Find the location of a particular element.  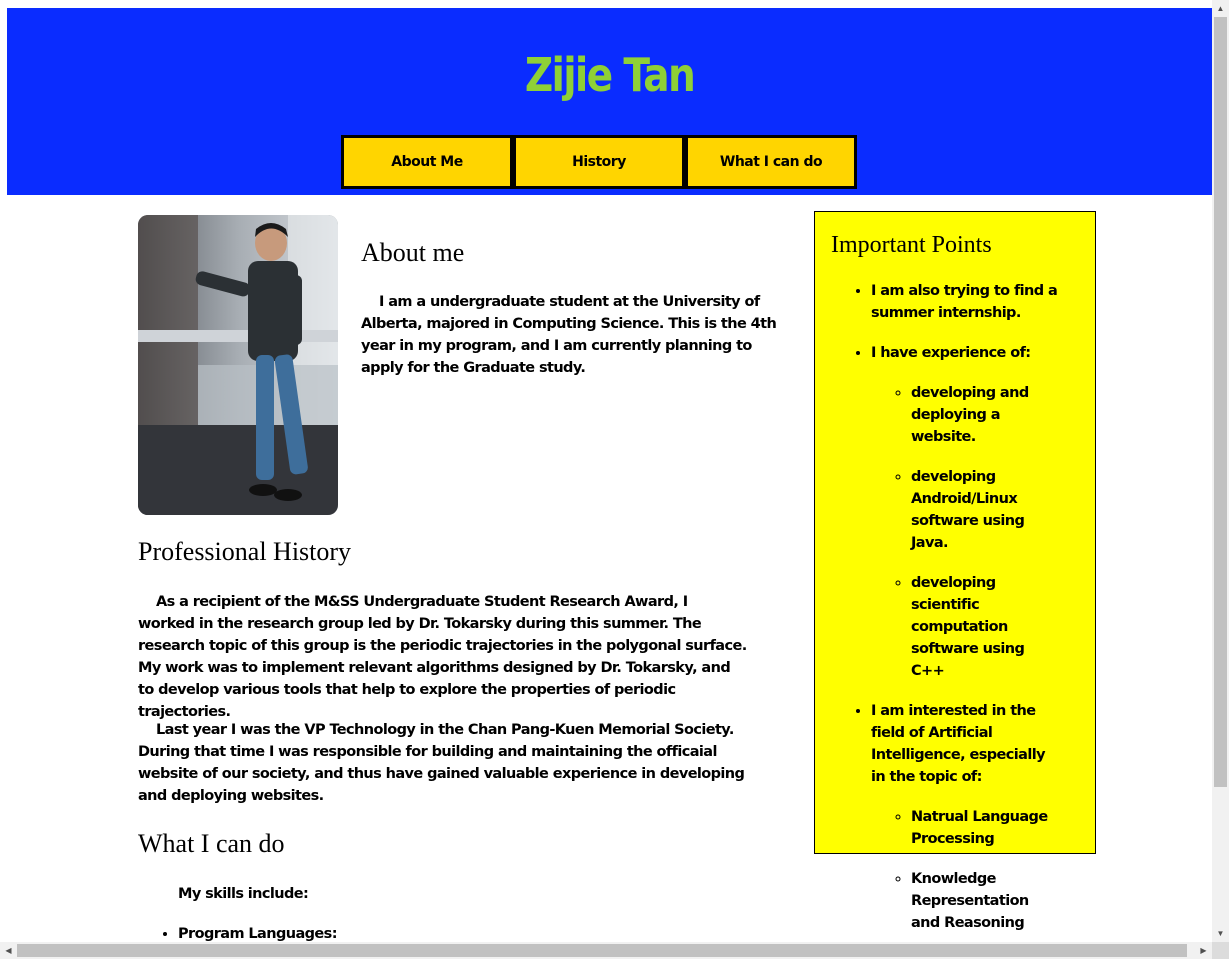

site-title: Zijie Tan is located at coordinates (610, 75).